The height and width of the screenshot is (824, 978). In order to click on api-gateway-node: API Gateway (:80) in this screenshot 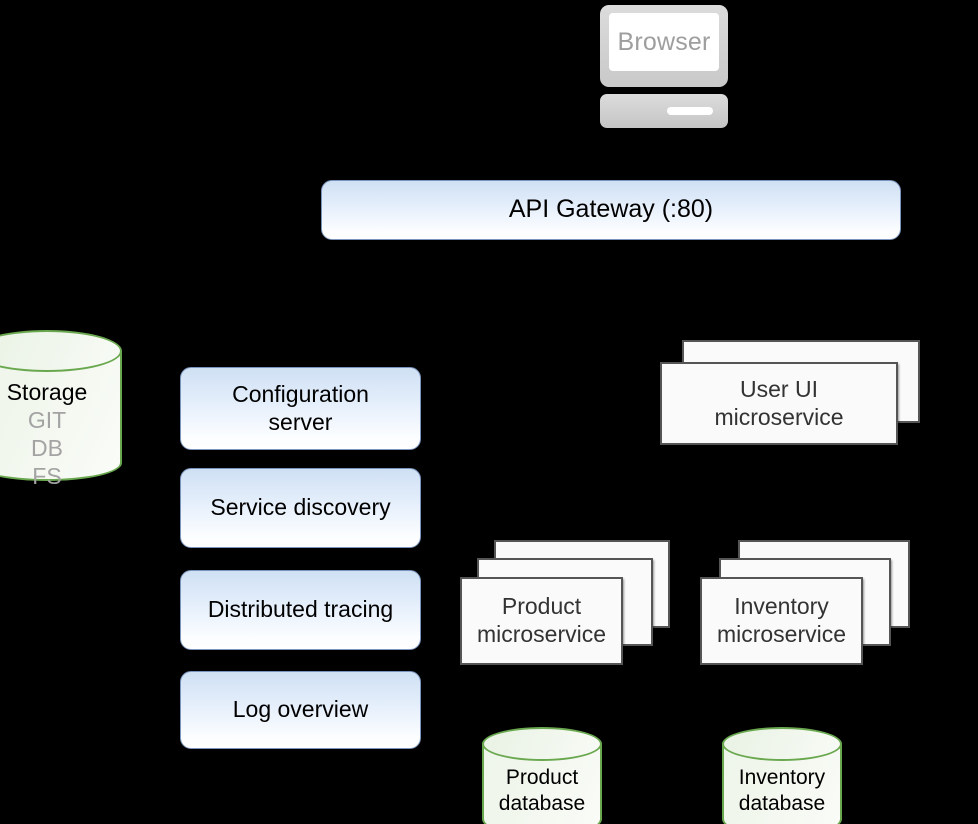, I will do `click(611, 210)`.